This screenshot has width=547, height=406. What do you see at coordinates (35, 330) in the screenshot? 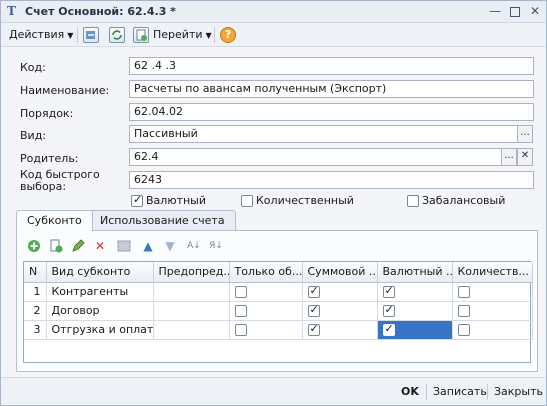
I see `row-number: 3` at bounding box center [35, 330].